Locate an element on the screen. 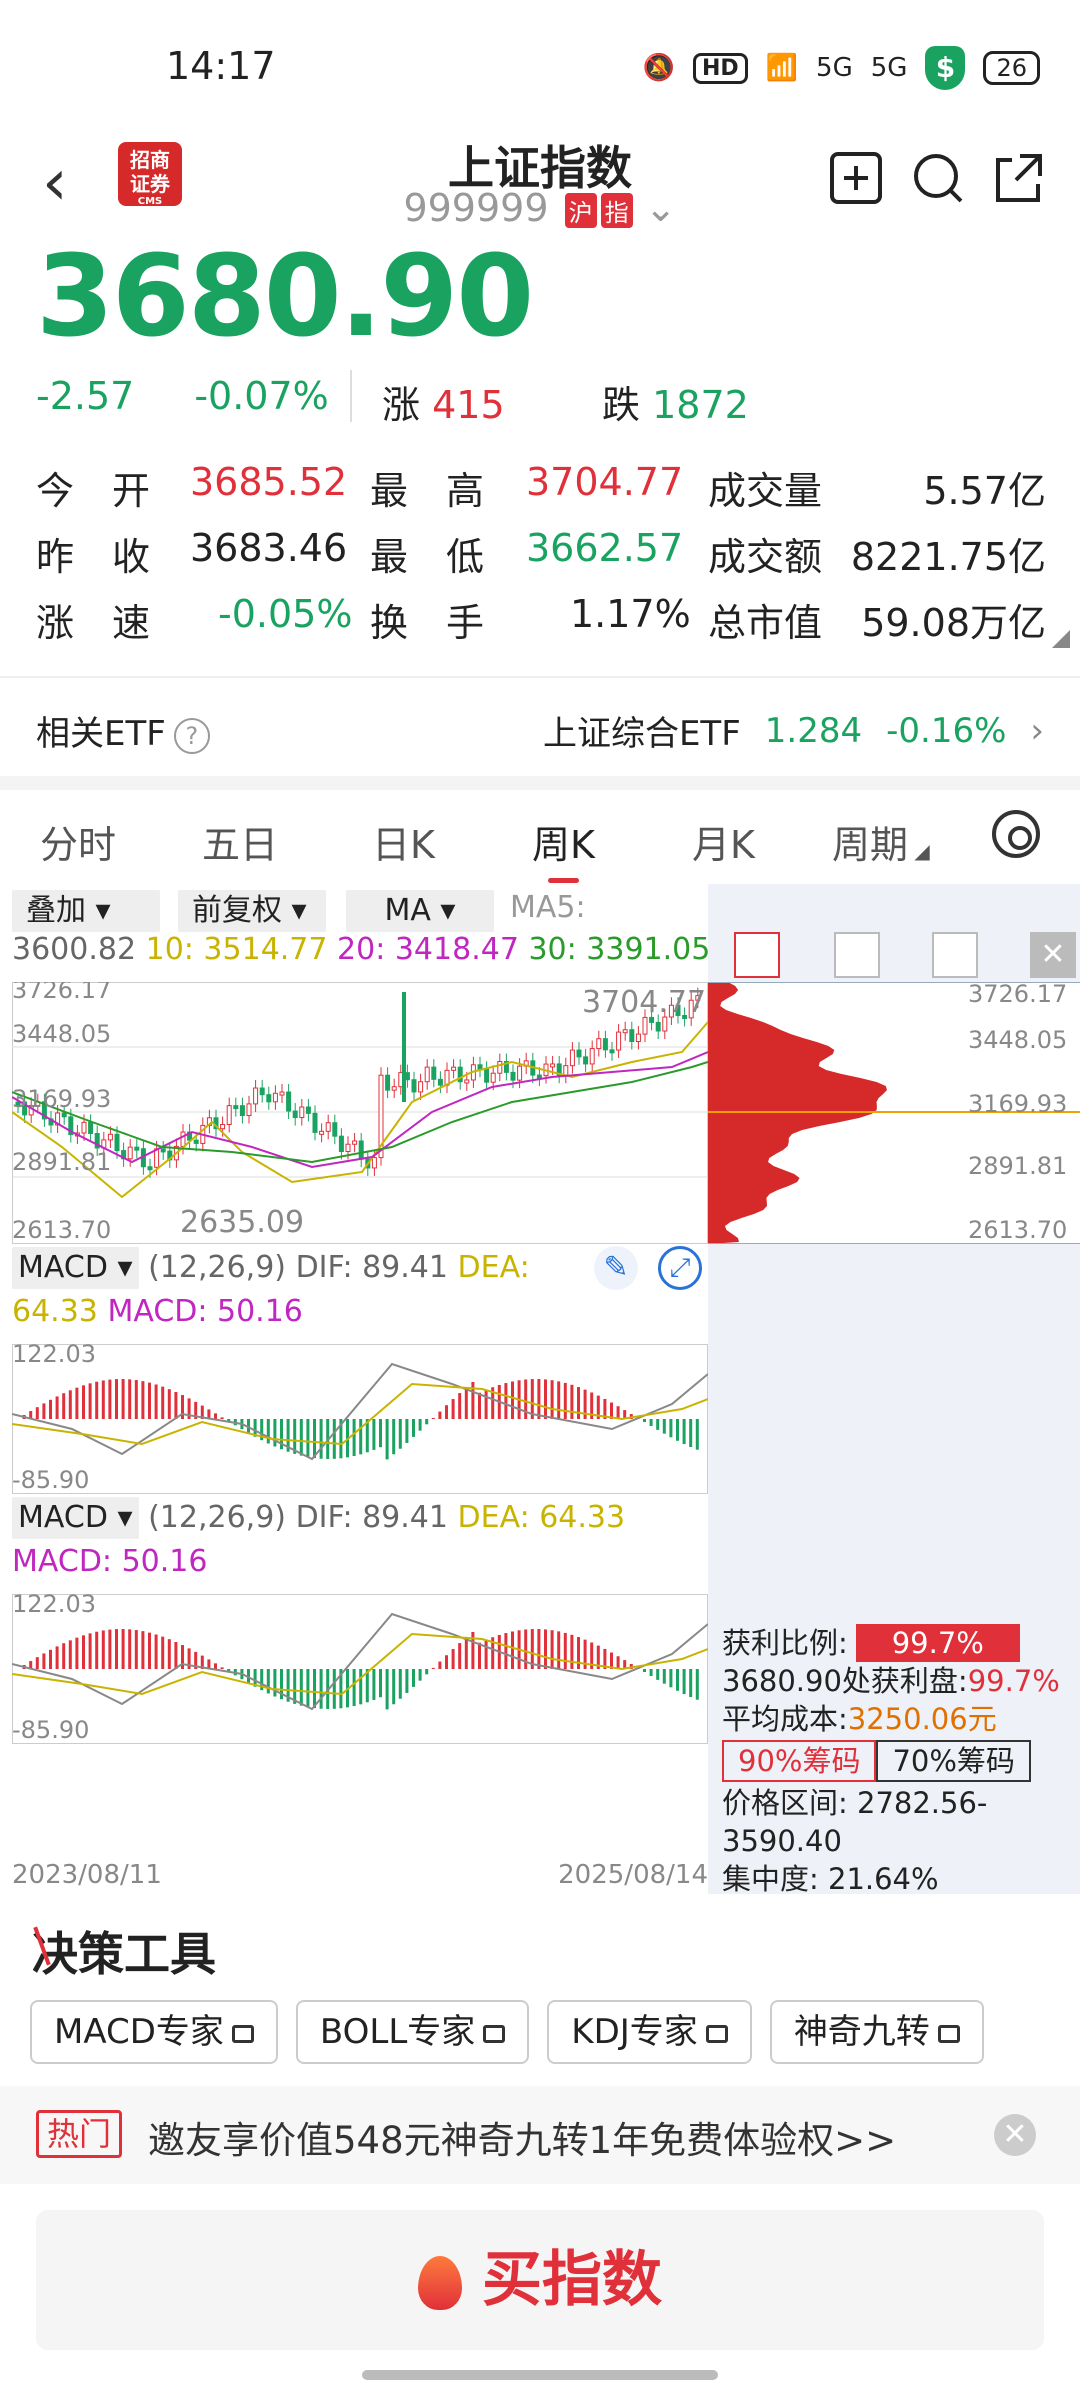 This screenshot has width=1080, height=2400. macd-plot-2: 122.03 -85.90 is located at coordinates (360, 1669).